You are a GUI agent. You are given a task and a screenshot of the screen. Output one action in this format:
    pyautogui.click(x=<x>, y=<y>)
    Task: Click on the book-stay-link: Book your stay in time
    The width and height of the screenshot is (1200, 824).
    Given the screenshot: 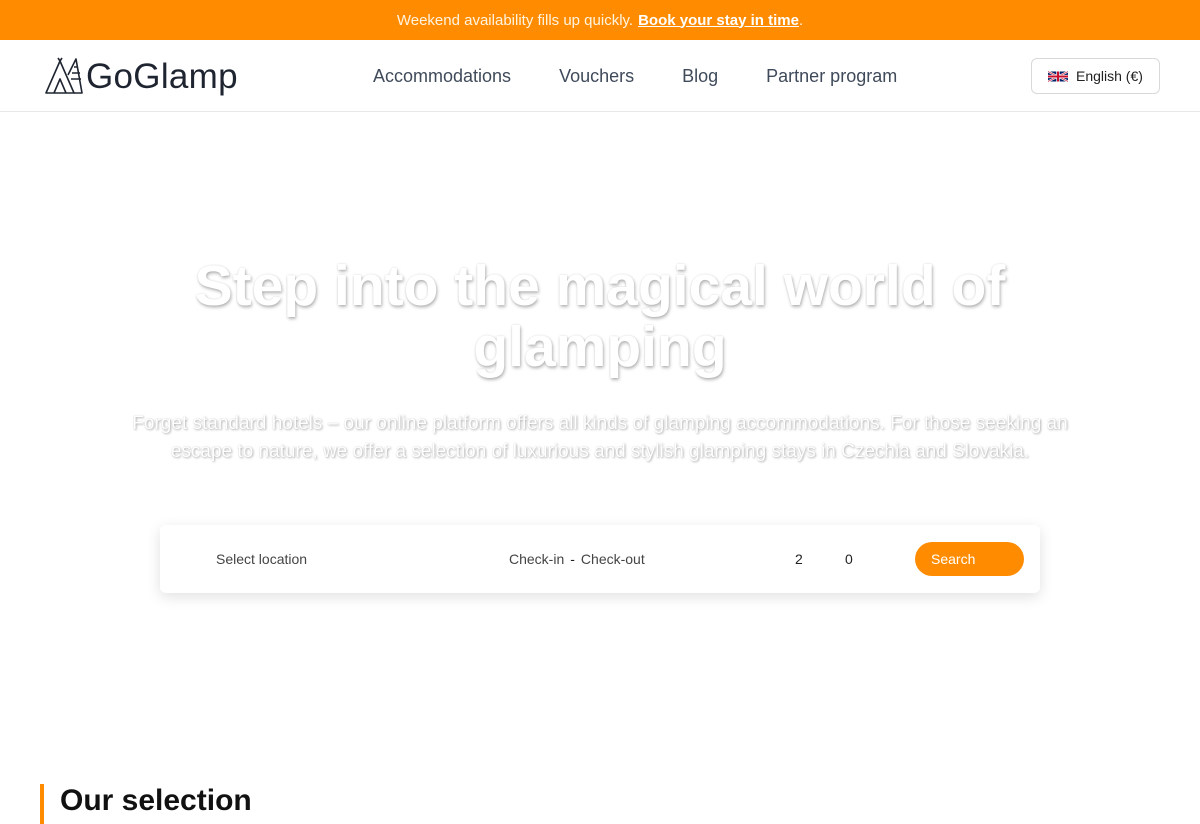 What is the action you would take?
    pyautogui.click(x=718, y=20)
    